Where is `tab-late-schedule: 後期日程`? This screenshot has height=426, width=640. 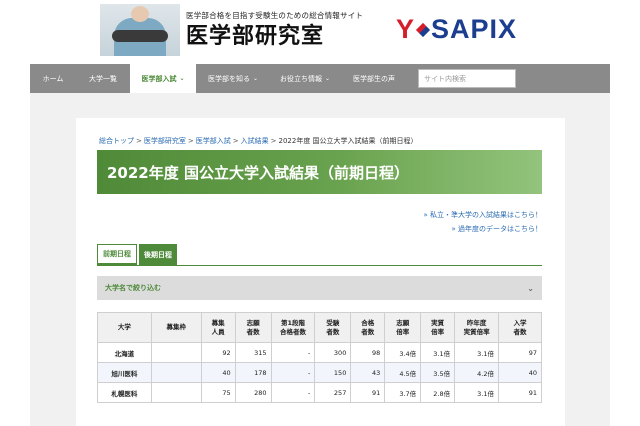 tab-late-schedule: 後期日程 is located at coordinates (158, 255).